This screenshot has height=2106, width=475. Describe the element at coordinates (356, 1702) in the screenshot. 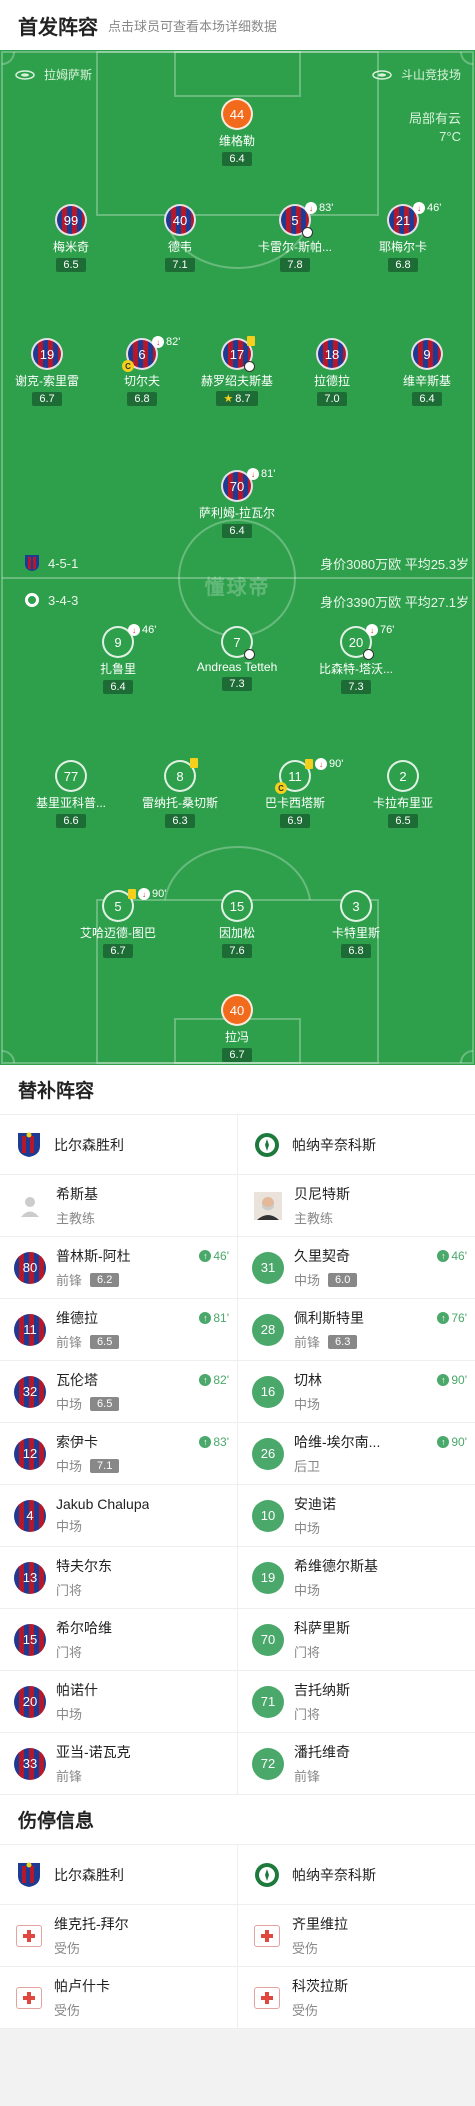

I see `sub-player-row: 71 吉托纳斯 门将` at that location.